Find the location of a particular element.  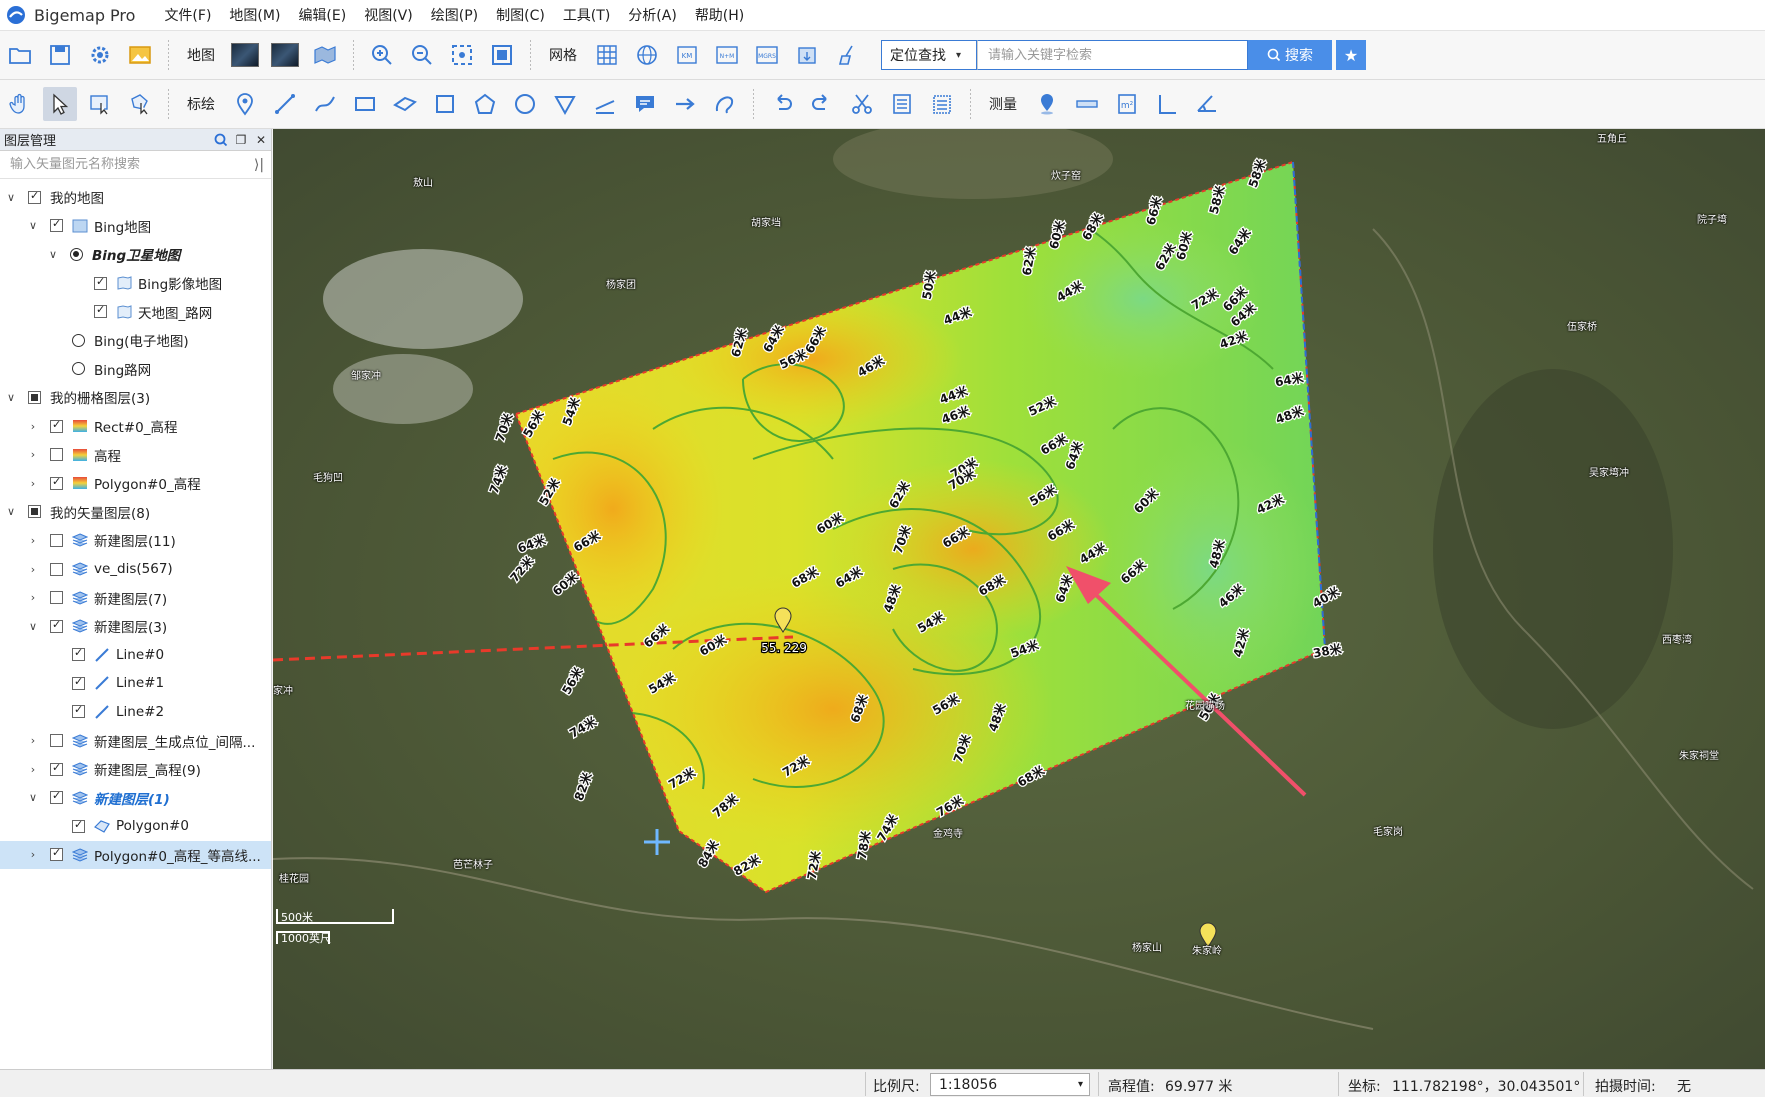

favorite-button: ★ is located at coordinates (1351, 55).